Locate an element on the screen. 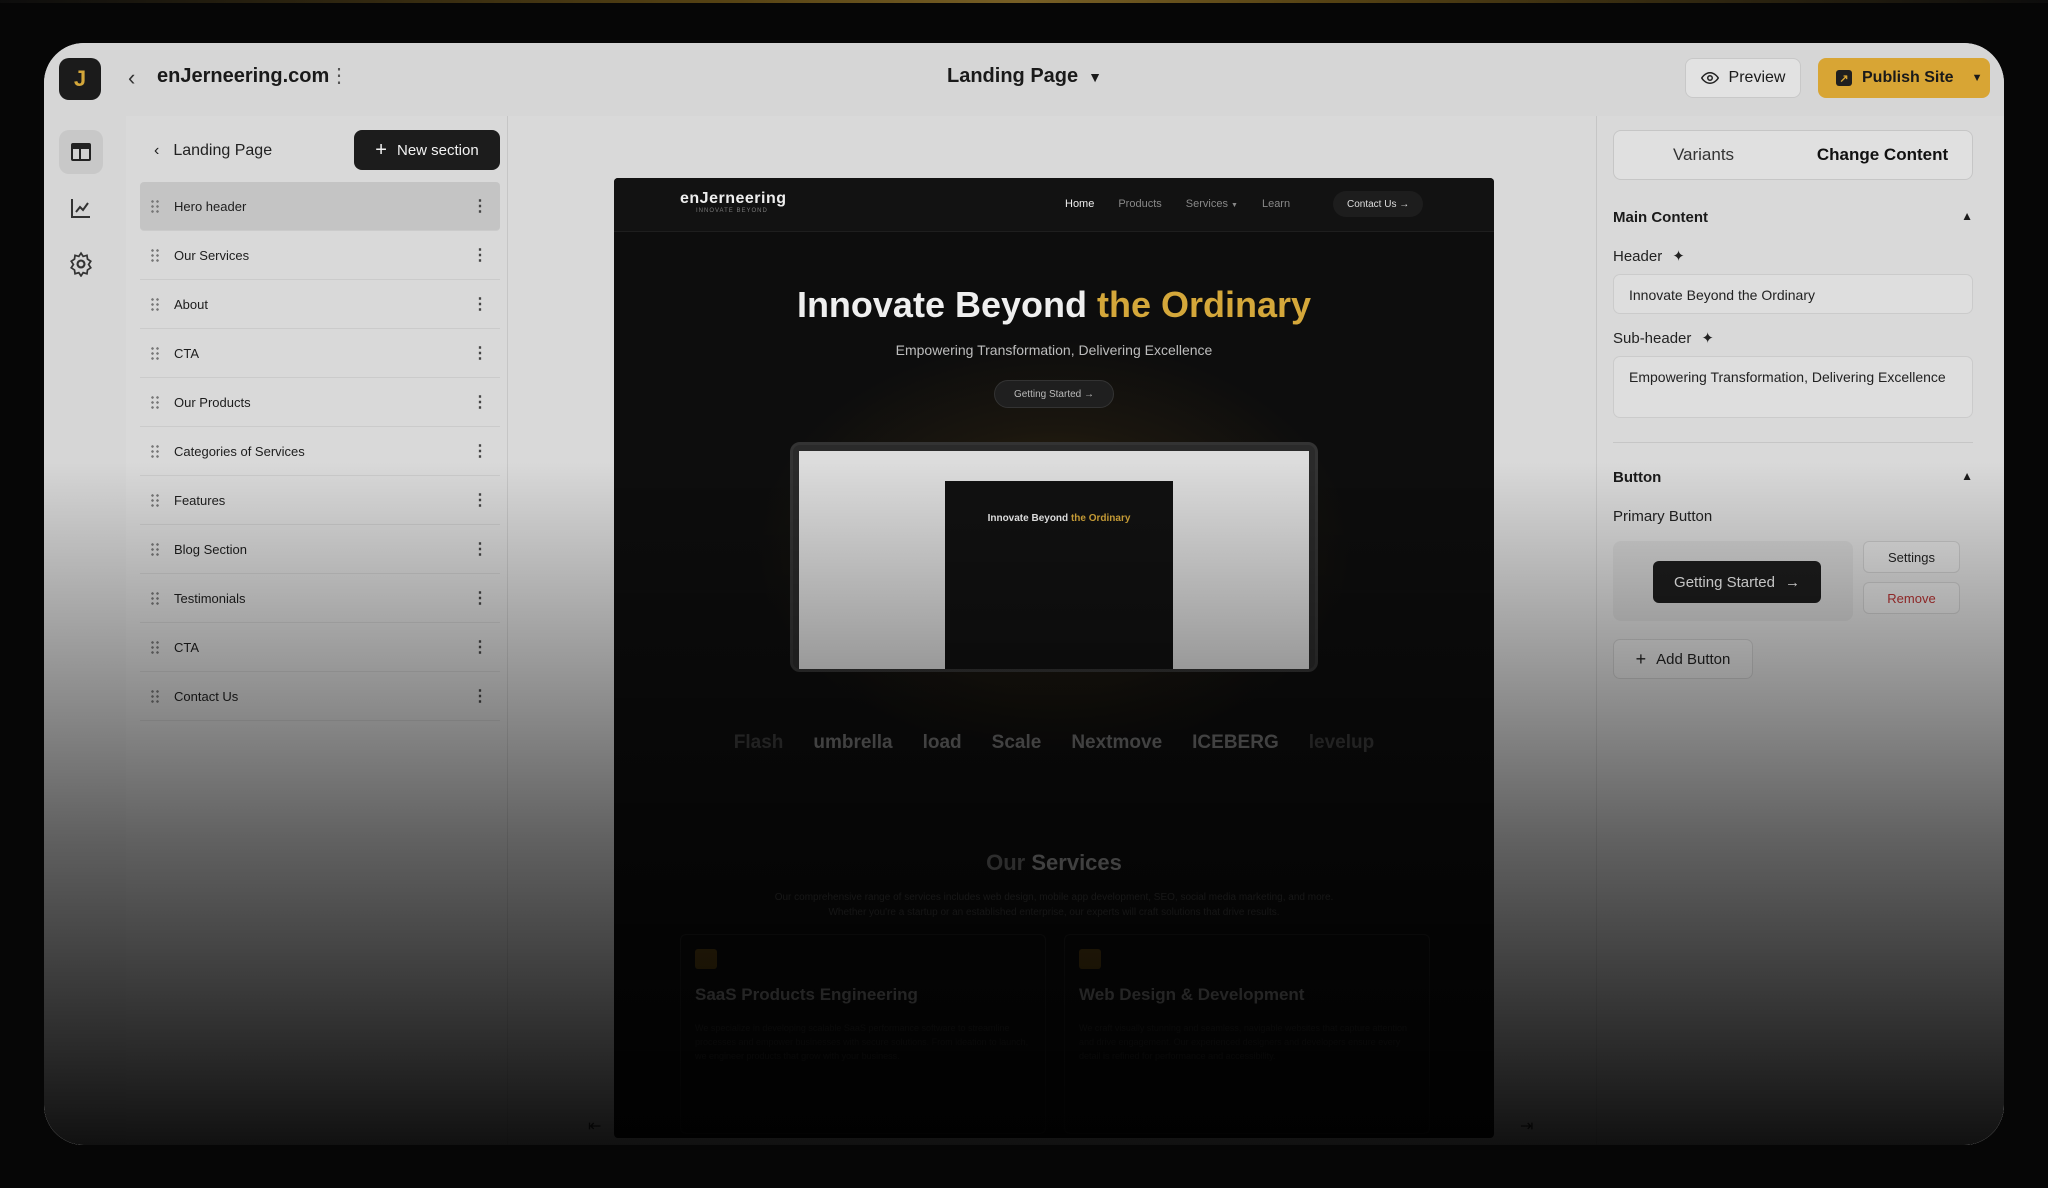  site-name: enJerneering.com is located at coordinates (243, 76).